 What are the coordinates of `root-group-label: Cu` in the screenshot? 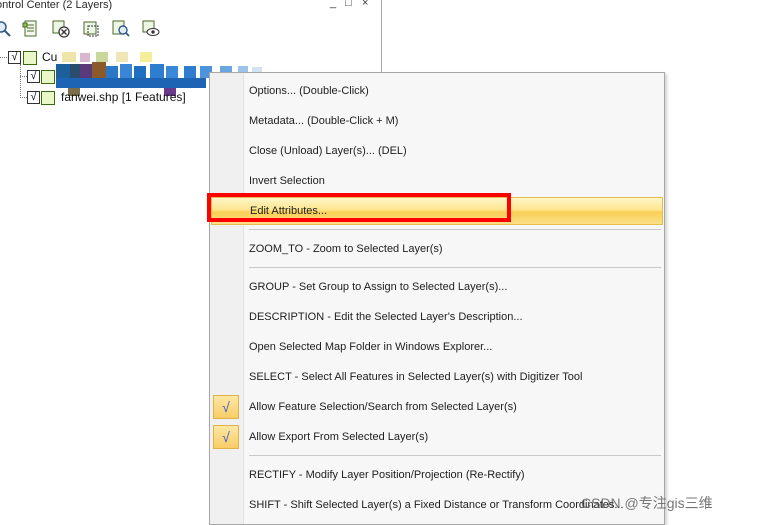 It's located at (49, 57).